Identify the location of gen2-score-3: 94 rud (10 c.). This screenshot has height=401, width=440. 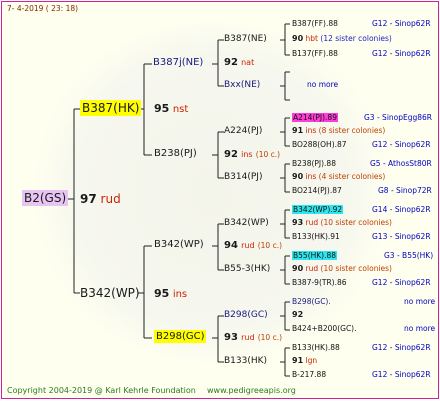
(253, 245).